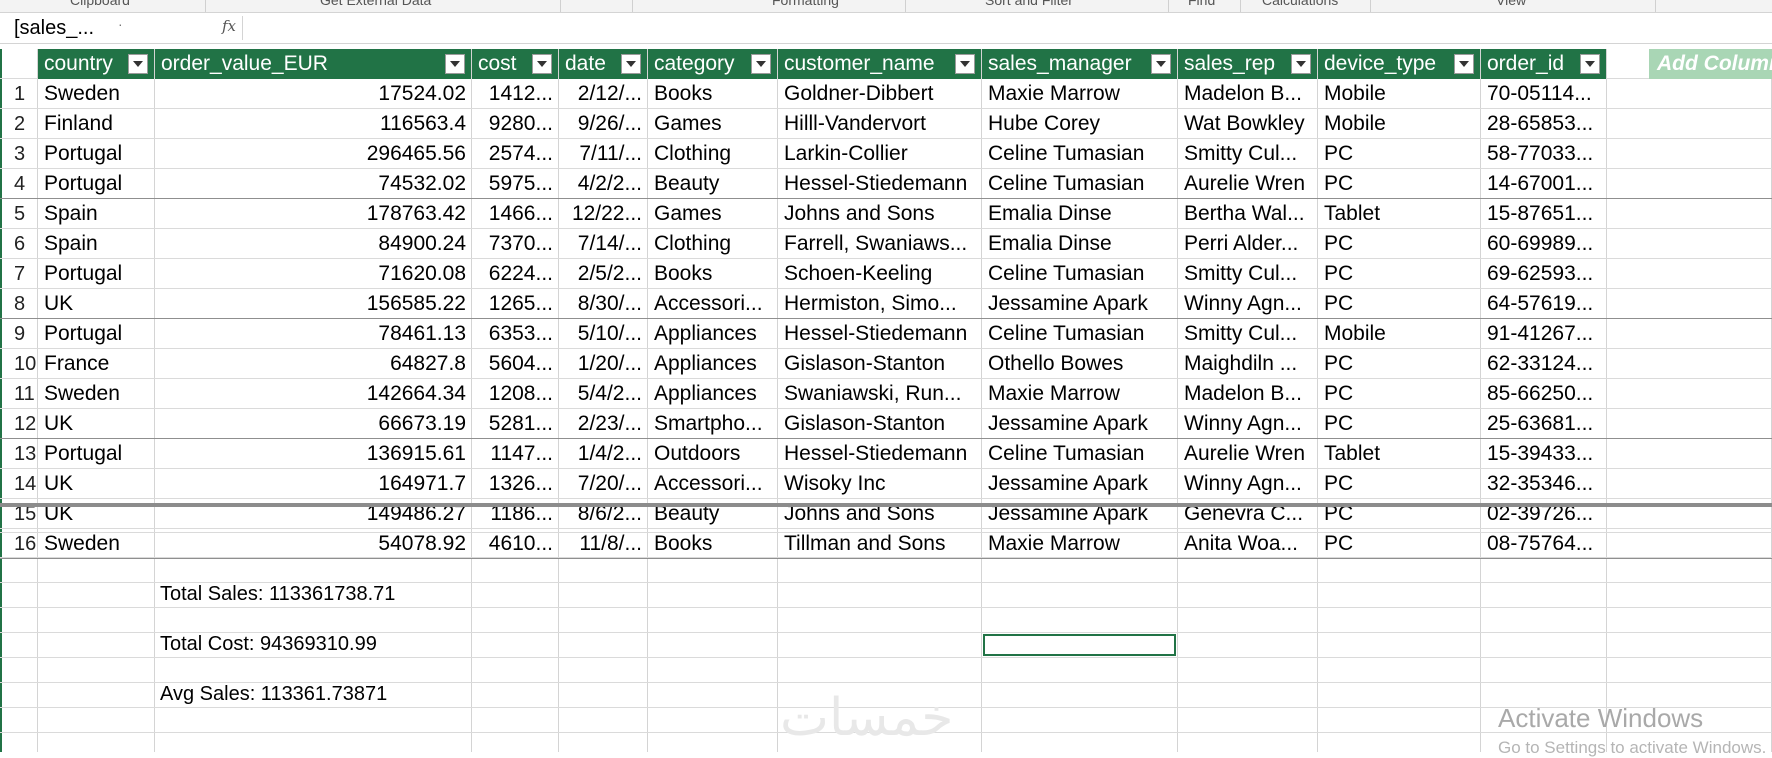 The image size is (1772, 758). What do you see at coordinates (603, 64) in the screenshot?
I see `column-header-date: date` at bounding box center [603, 64].